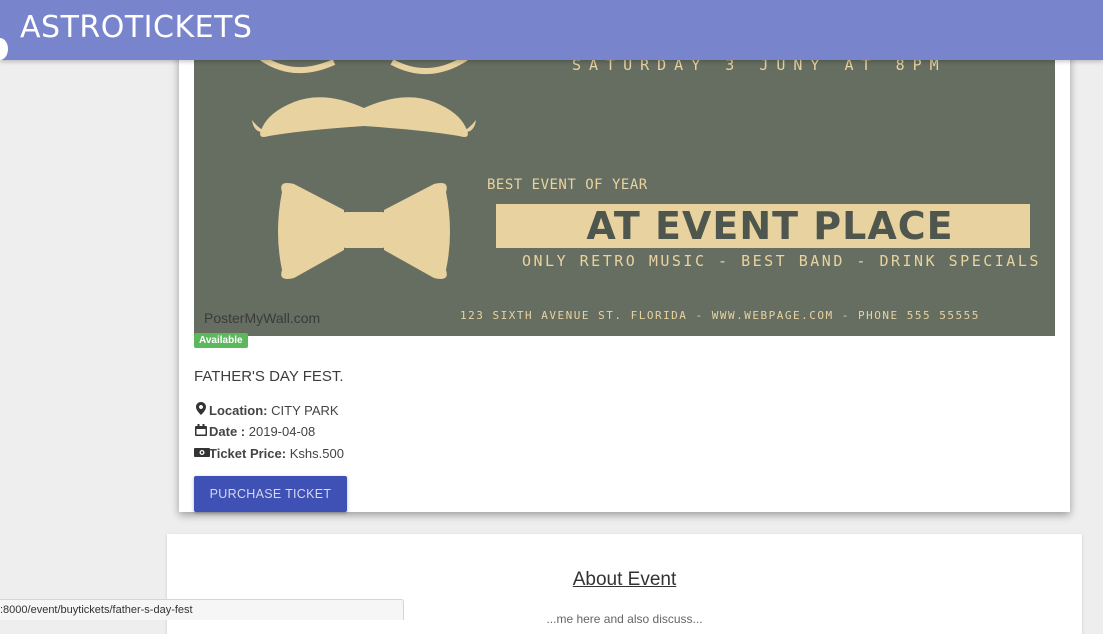 The height and width of the screenshot is (634, 1103). I want to click on event-location-row: Location: CITY PARK, so click(266, 410).